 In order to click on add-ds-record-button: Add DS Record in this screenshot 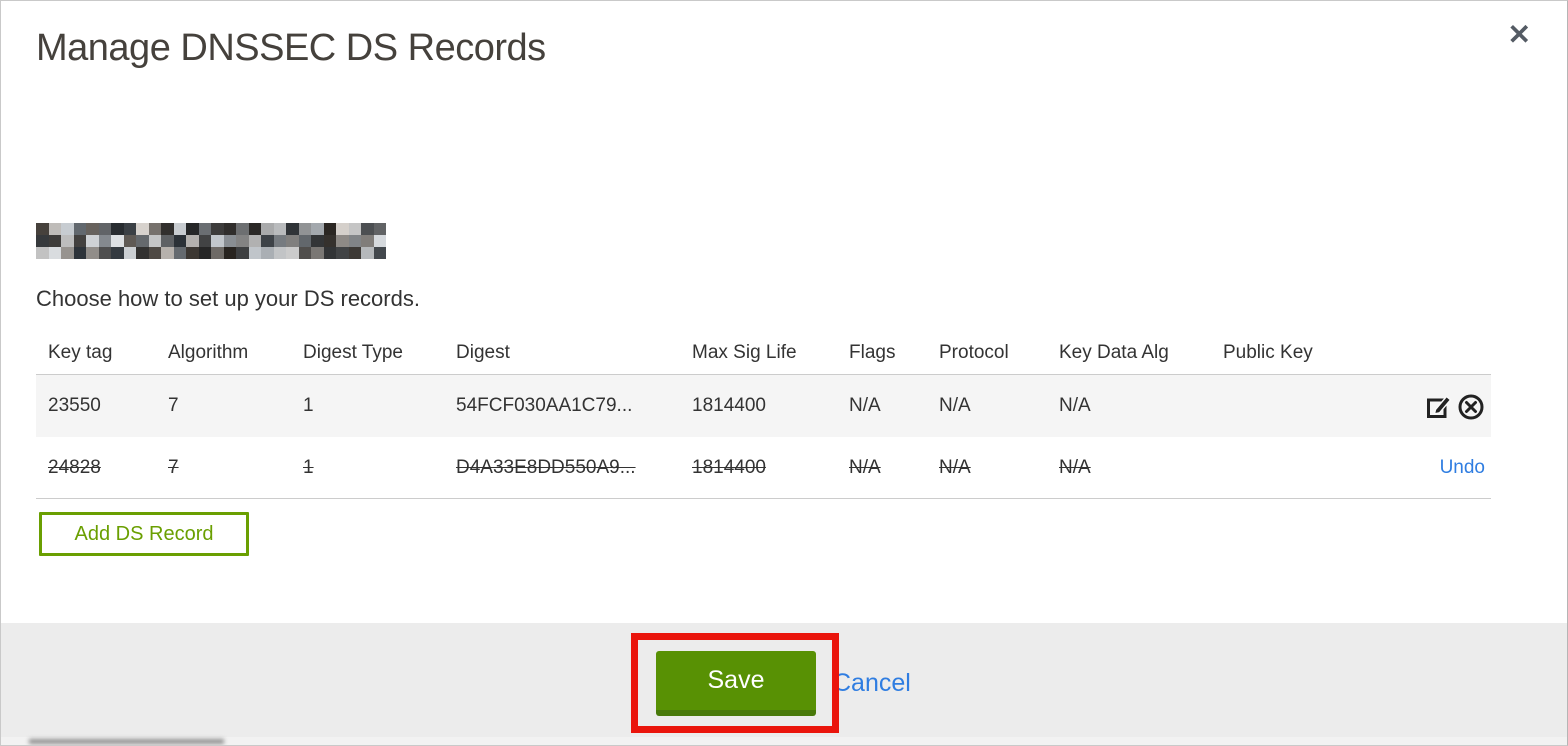, I will do `click(144, 534)`.